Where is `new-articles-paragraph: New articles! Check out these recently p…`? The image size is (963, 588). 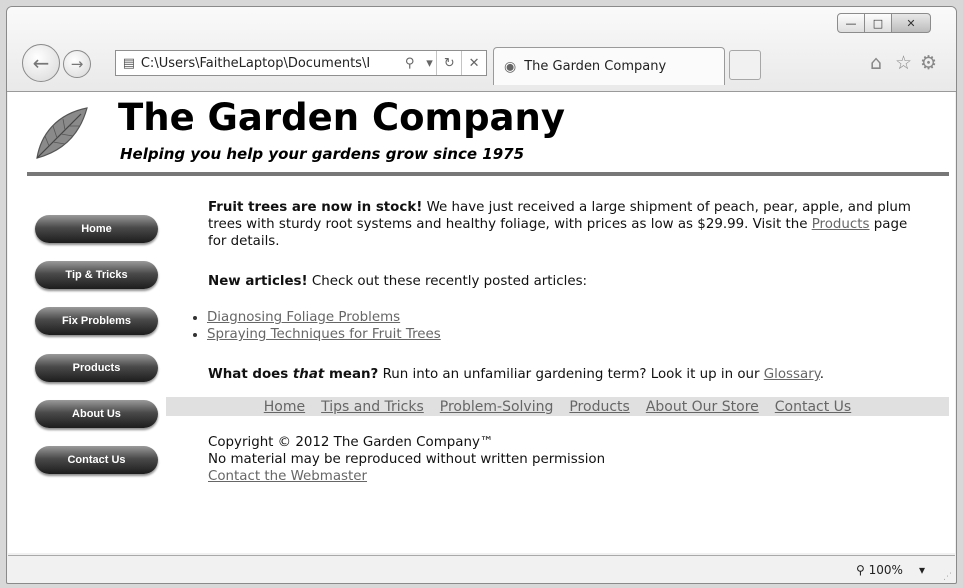 new-articles-paragraph: New articles! Check out these recently p… is located at coordinates (568, 281).